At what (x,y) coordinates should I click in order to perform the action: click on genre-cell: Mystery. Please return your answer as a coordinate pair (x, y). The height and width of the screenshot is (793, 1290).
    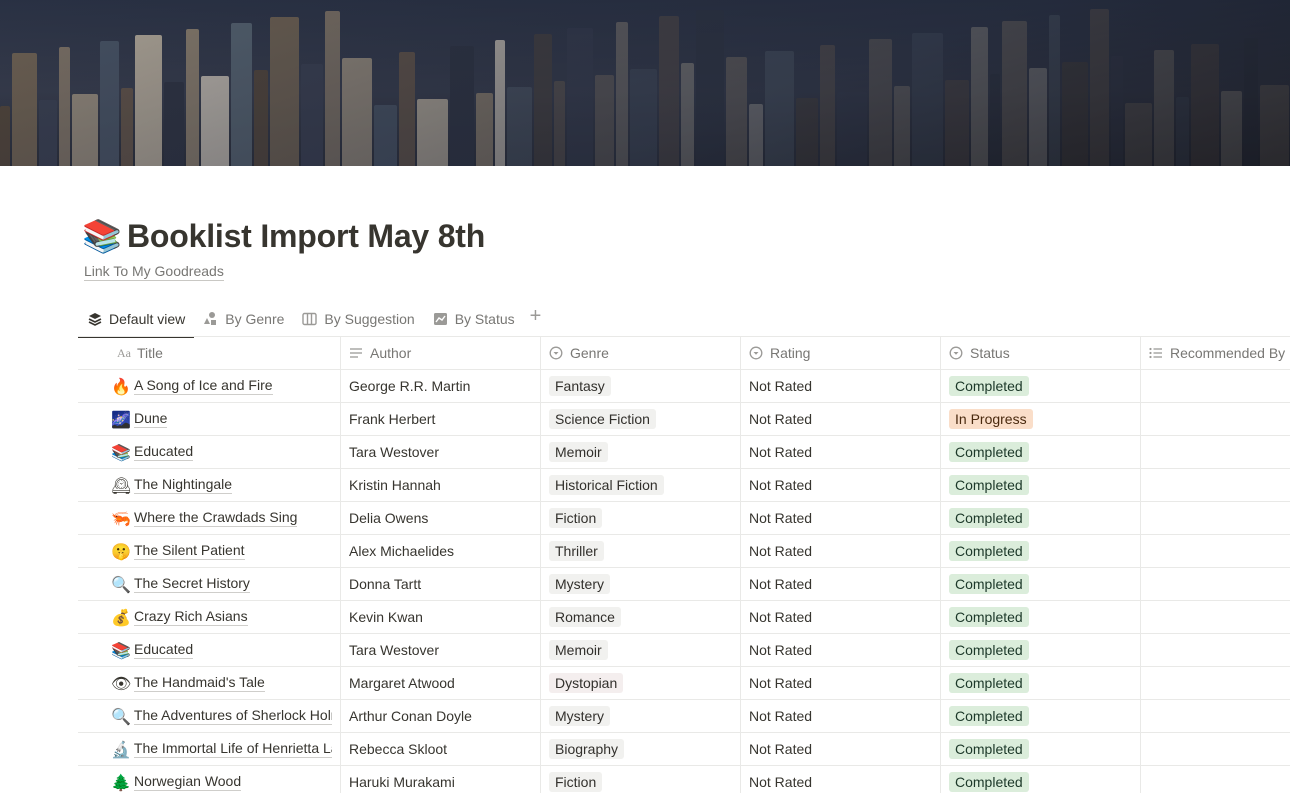
    Looking at the image, I should click on (641, 584).